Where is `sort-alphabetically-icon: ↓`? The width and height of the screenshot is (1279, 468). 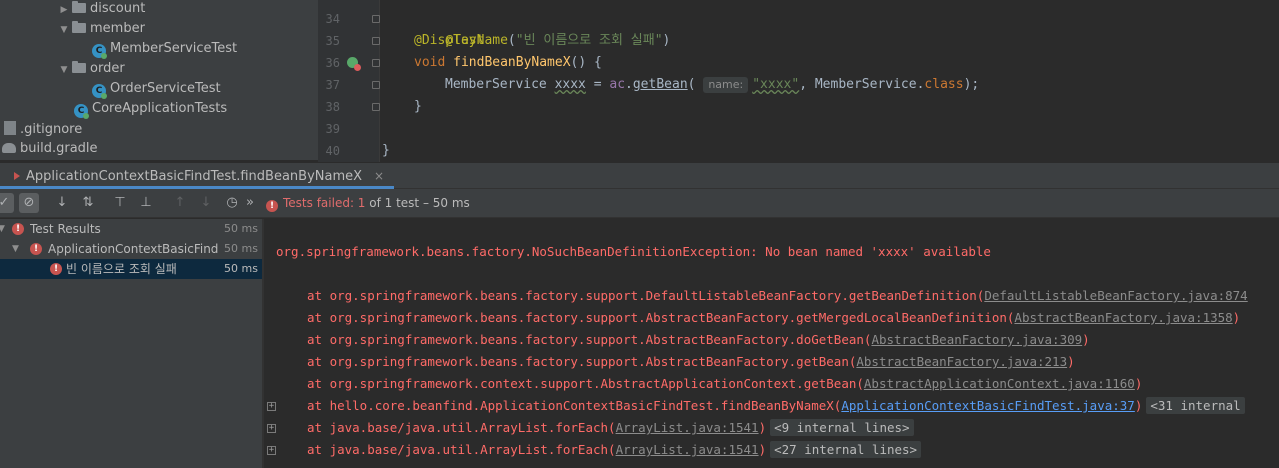
sort-alphabetically-icon: ↓ is located at coordinates (62, 203).